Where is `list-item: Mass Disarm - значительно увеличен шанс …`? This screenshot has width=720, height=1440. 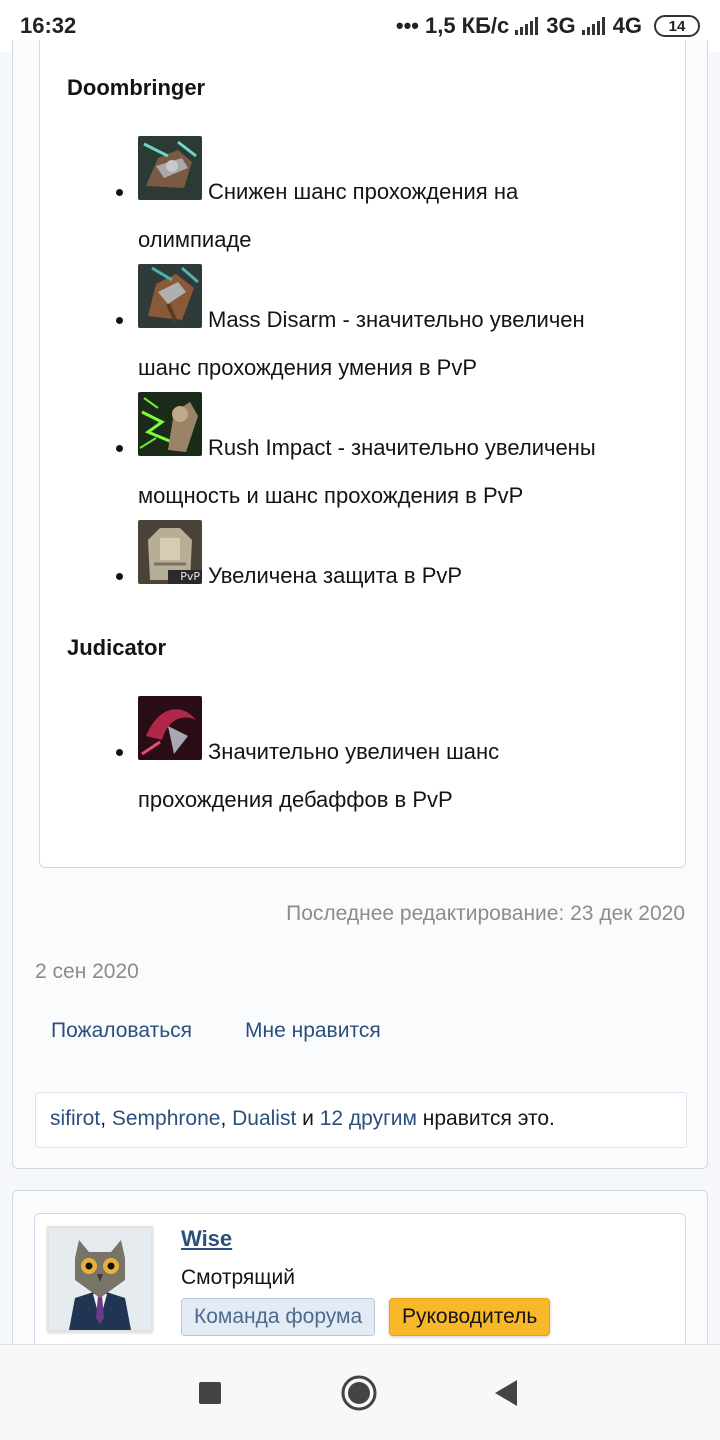
list-item: Mass Disarm - значительно увеличен шанс … is located at coordinates (392, 328).